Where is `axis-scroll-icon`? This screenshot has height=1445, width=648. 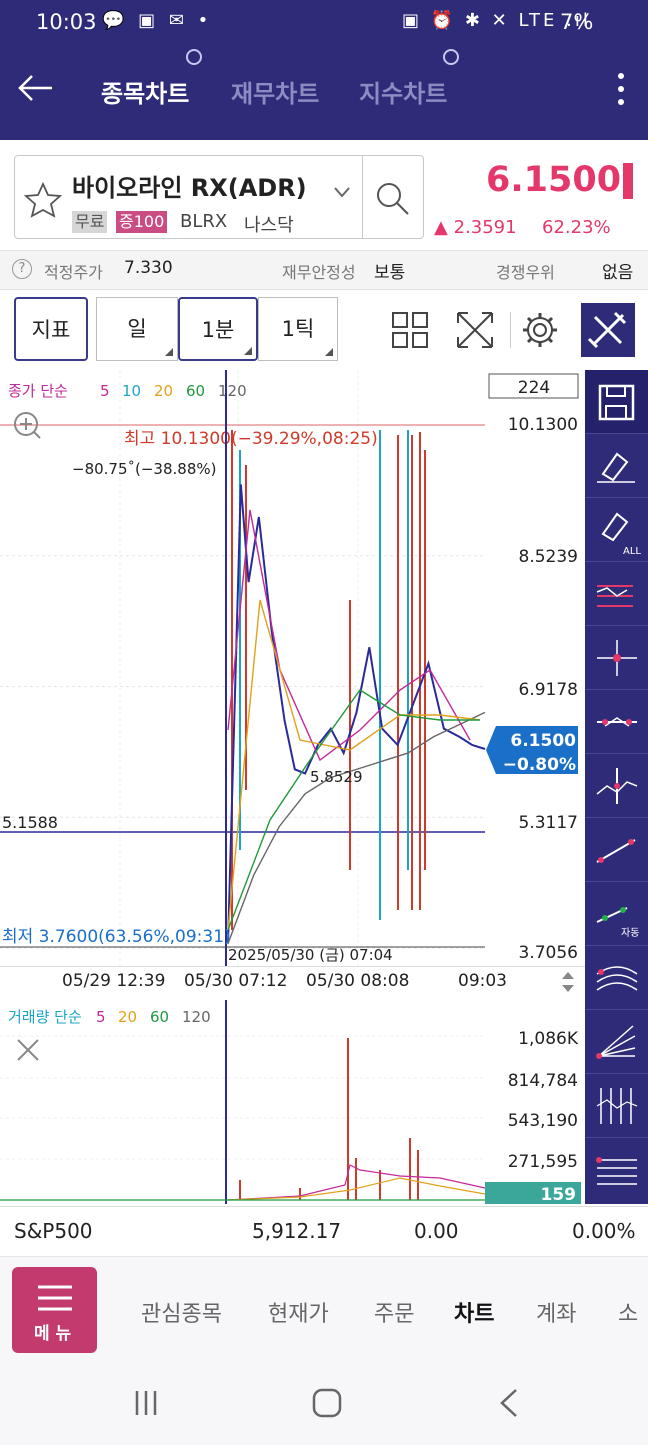 axis-scroll-icon is located at coordinates (568, 982).